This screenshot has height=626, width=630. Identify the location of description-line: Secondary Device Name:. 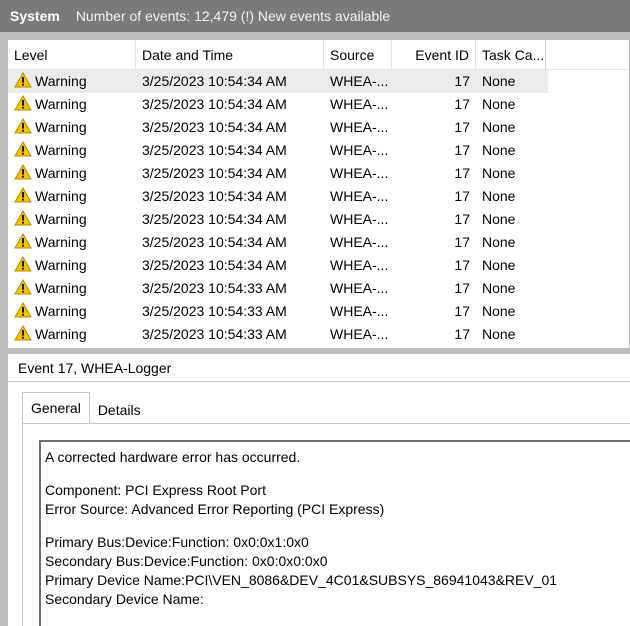
(124, 599).